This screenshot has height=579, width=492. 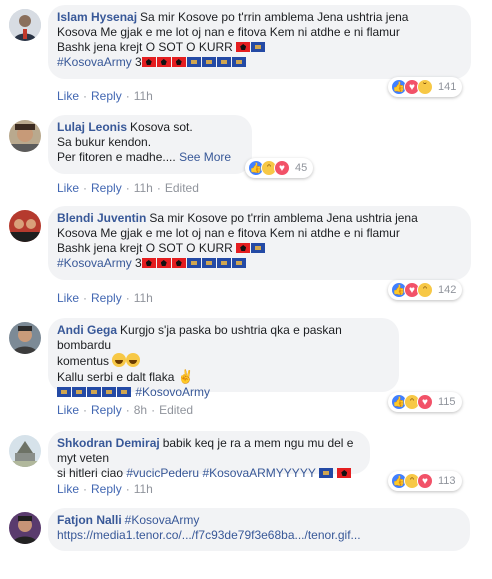 What do you see at coordinates (447, 402) in the screenshot?
I see `reaction-count: 115` at bounding box center [447, 402].